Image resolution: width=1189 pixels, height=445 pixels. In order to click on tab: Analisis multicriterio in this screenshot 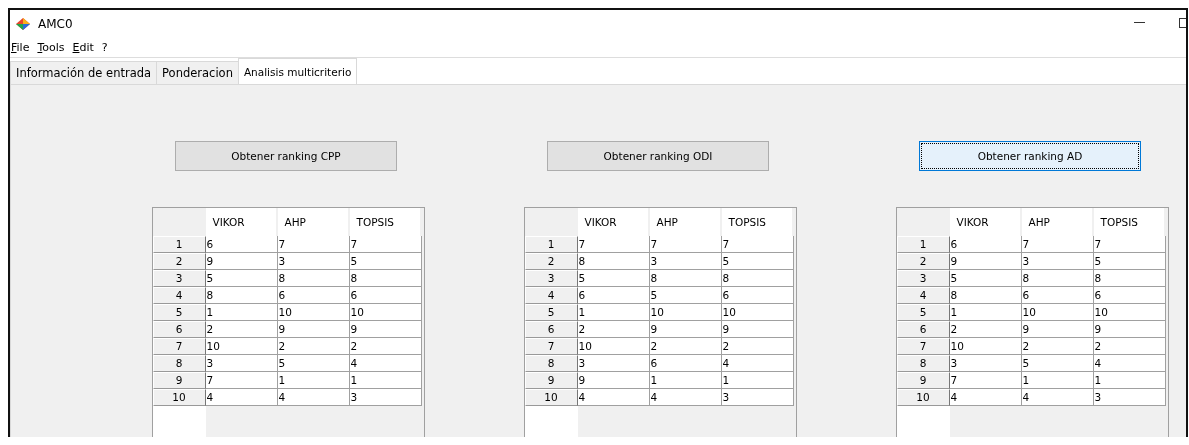, I will do `click(297, 71)`.